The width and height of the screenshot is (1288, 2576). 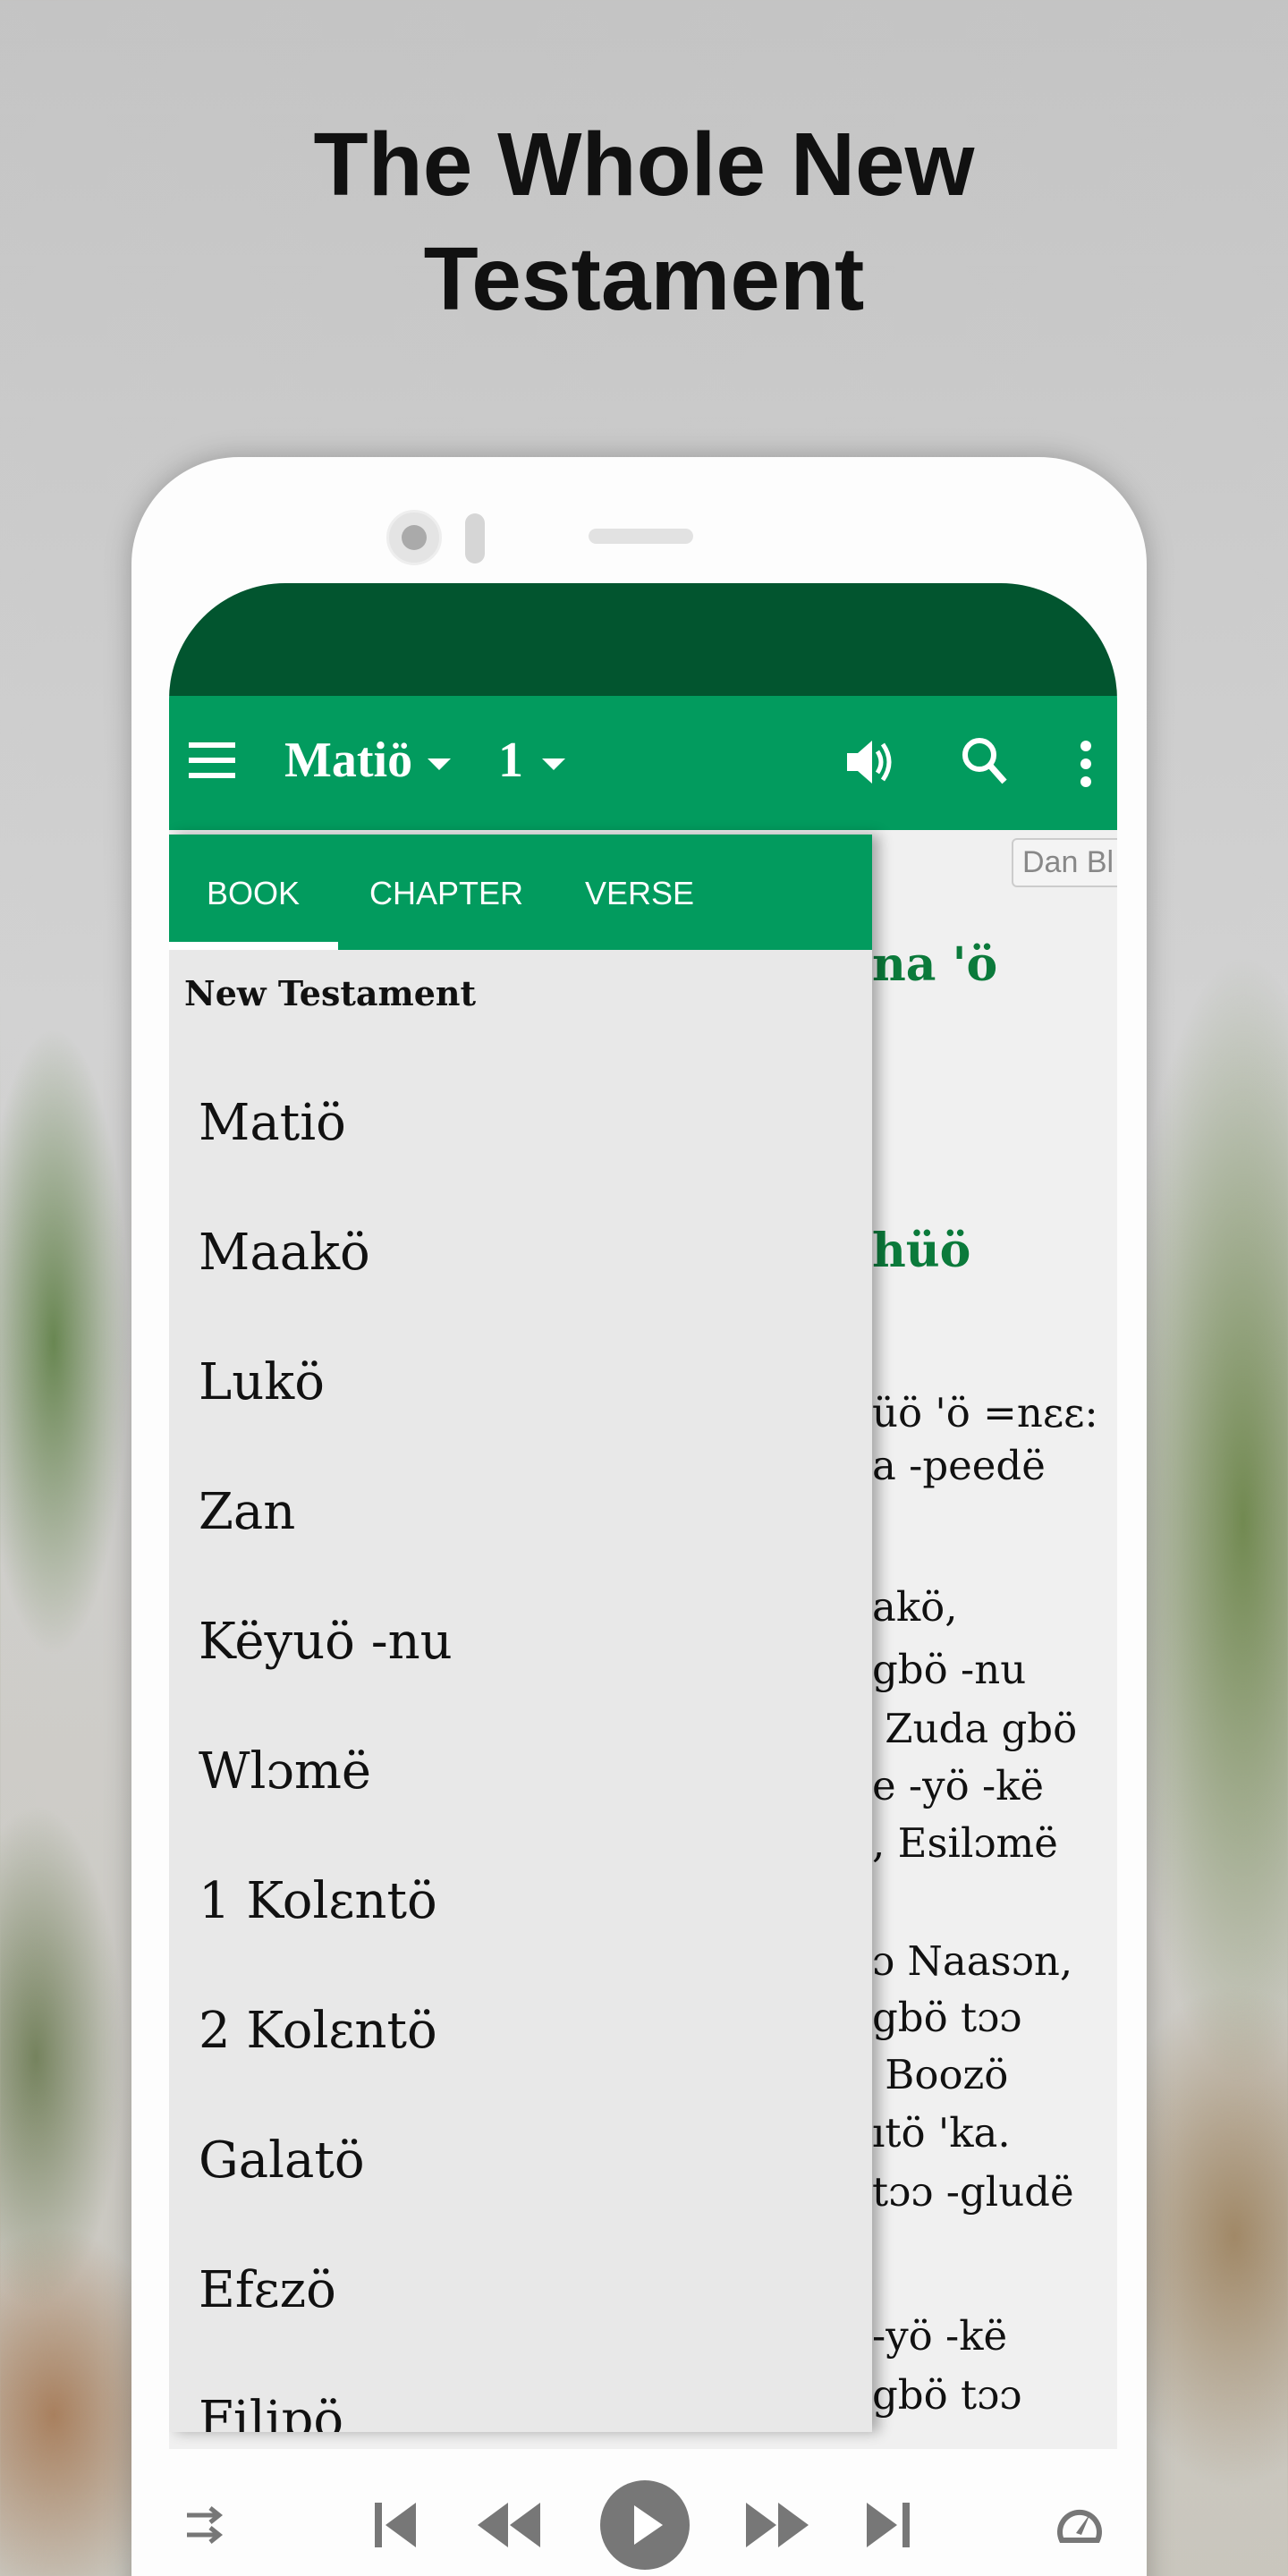 What do you see at coordinates (949, 1669) in the screenshot?
I see `verse-line: gbö -nu` at bounding box center [949, 1669].